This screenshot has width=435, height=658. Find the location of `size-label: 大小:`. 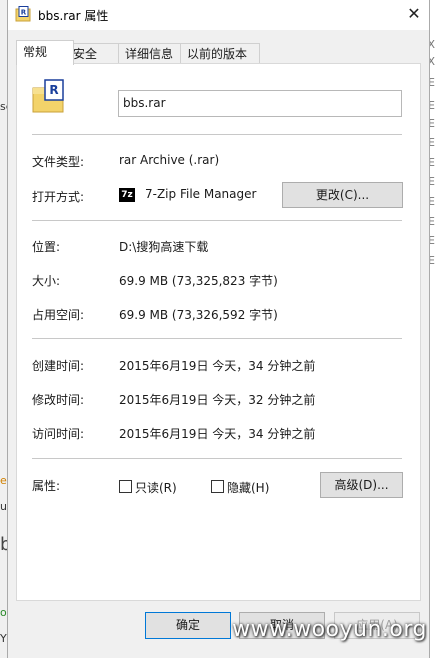

size-label: 大小: is located at coordinates (46, 281).